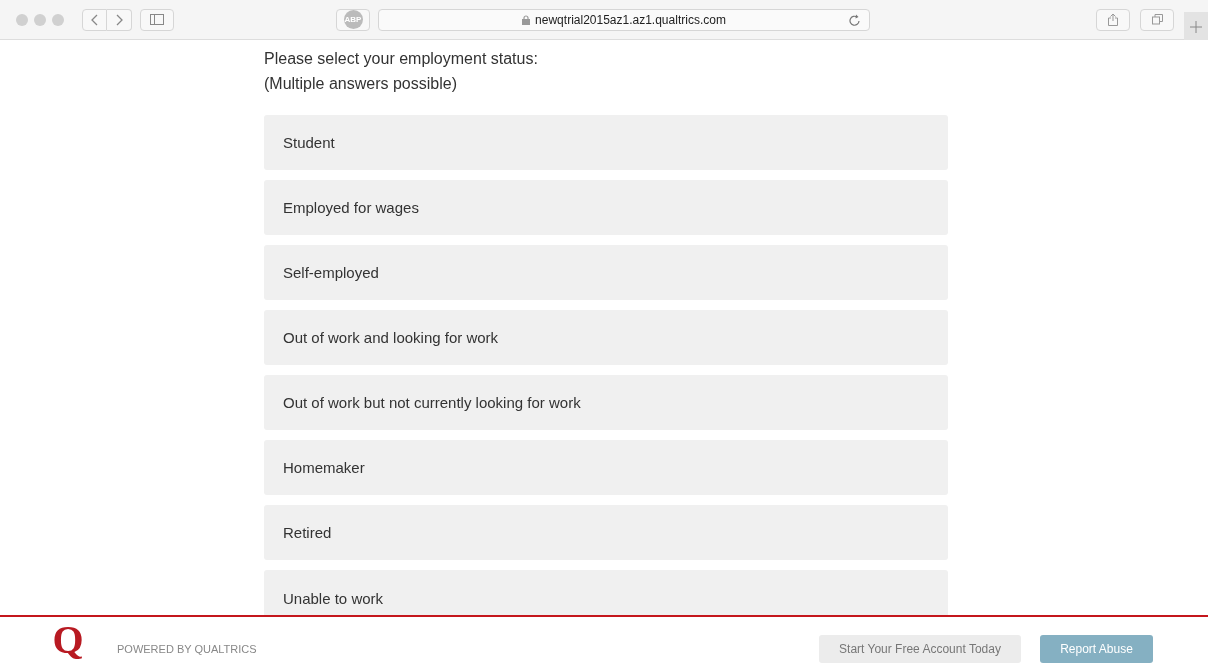 The height and width of the screenshot is (664, 1208). I want to click on answer-option: Out of work but not currently looking for work, so click(606, 402).